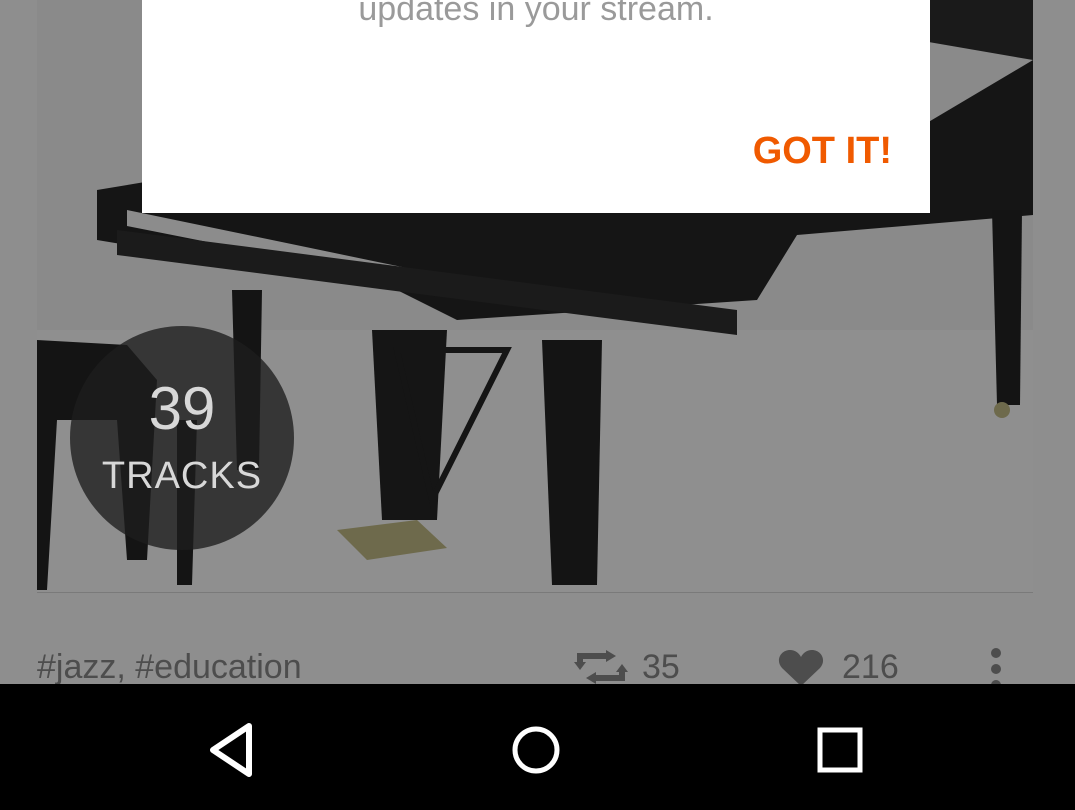 This screenshot has height=810, width=1075. What do you see at coordinates (182, 408) in the screenshot?
I see `track-count: 39` at bounding box center [182, 408].